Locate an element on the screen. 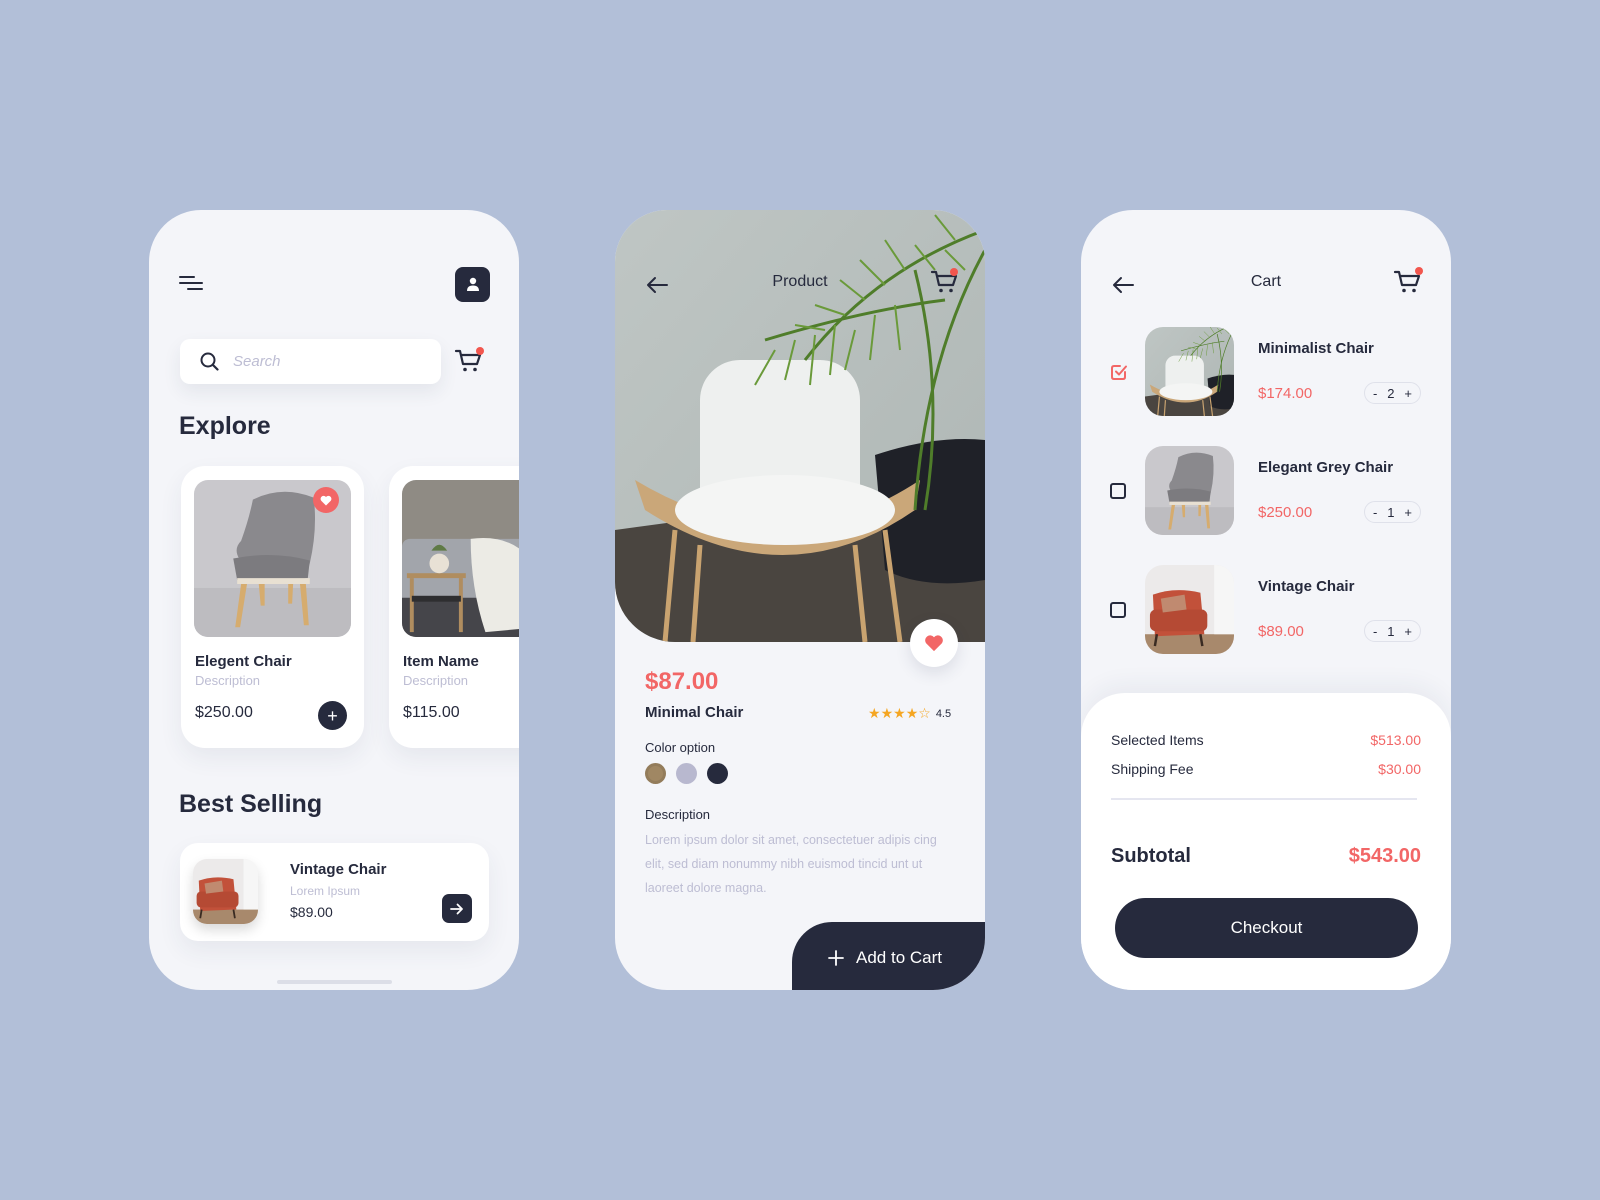 This screenshot has width=1600, height=1200. shipping-fee-row: Shipping Fee $30.00 is located at coordinates (1266, 769).